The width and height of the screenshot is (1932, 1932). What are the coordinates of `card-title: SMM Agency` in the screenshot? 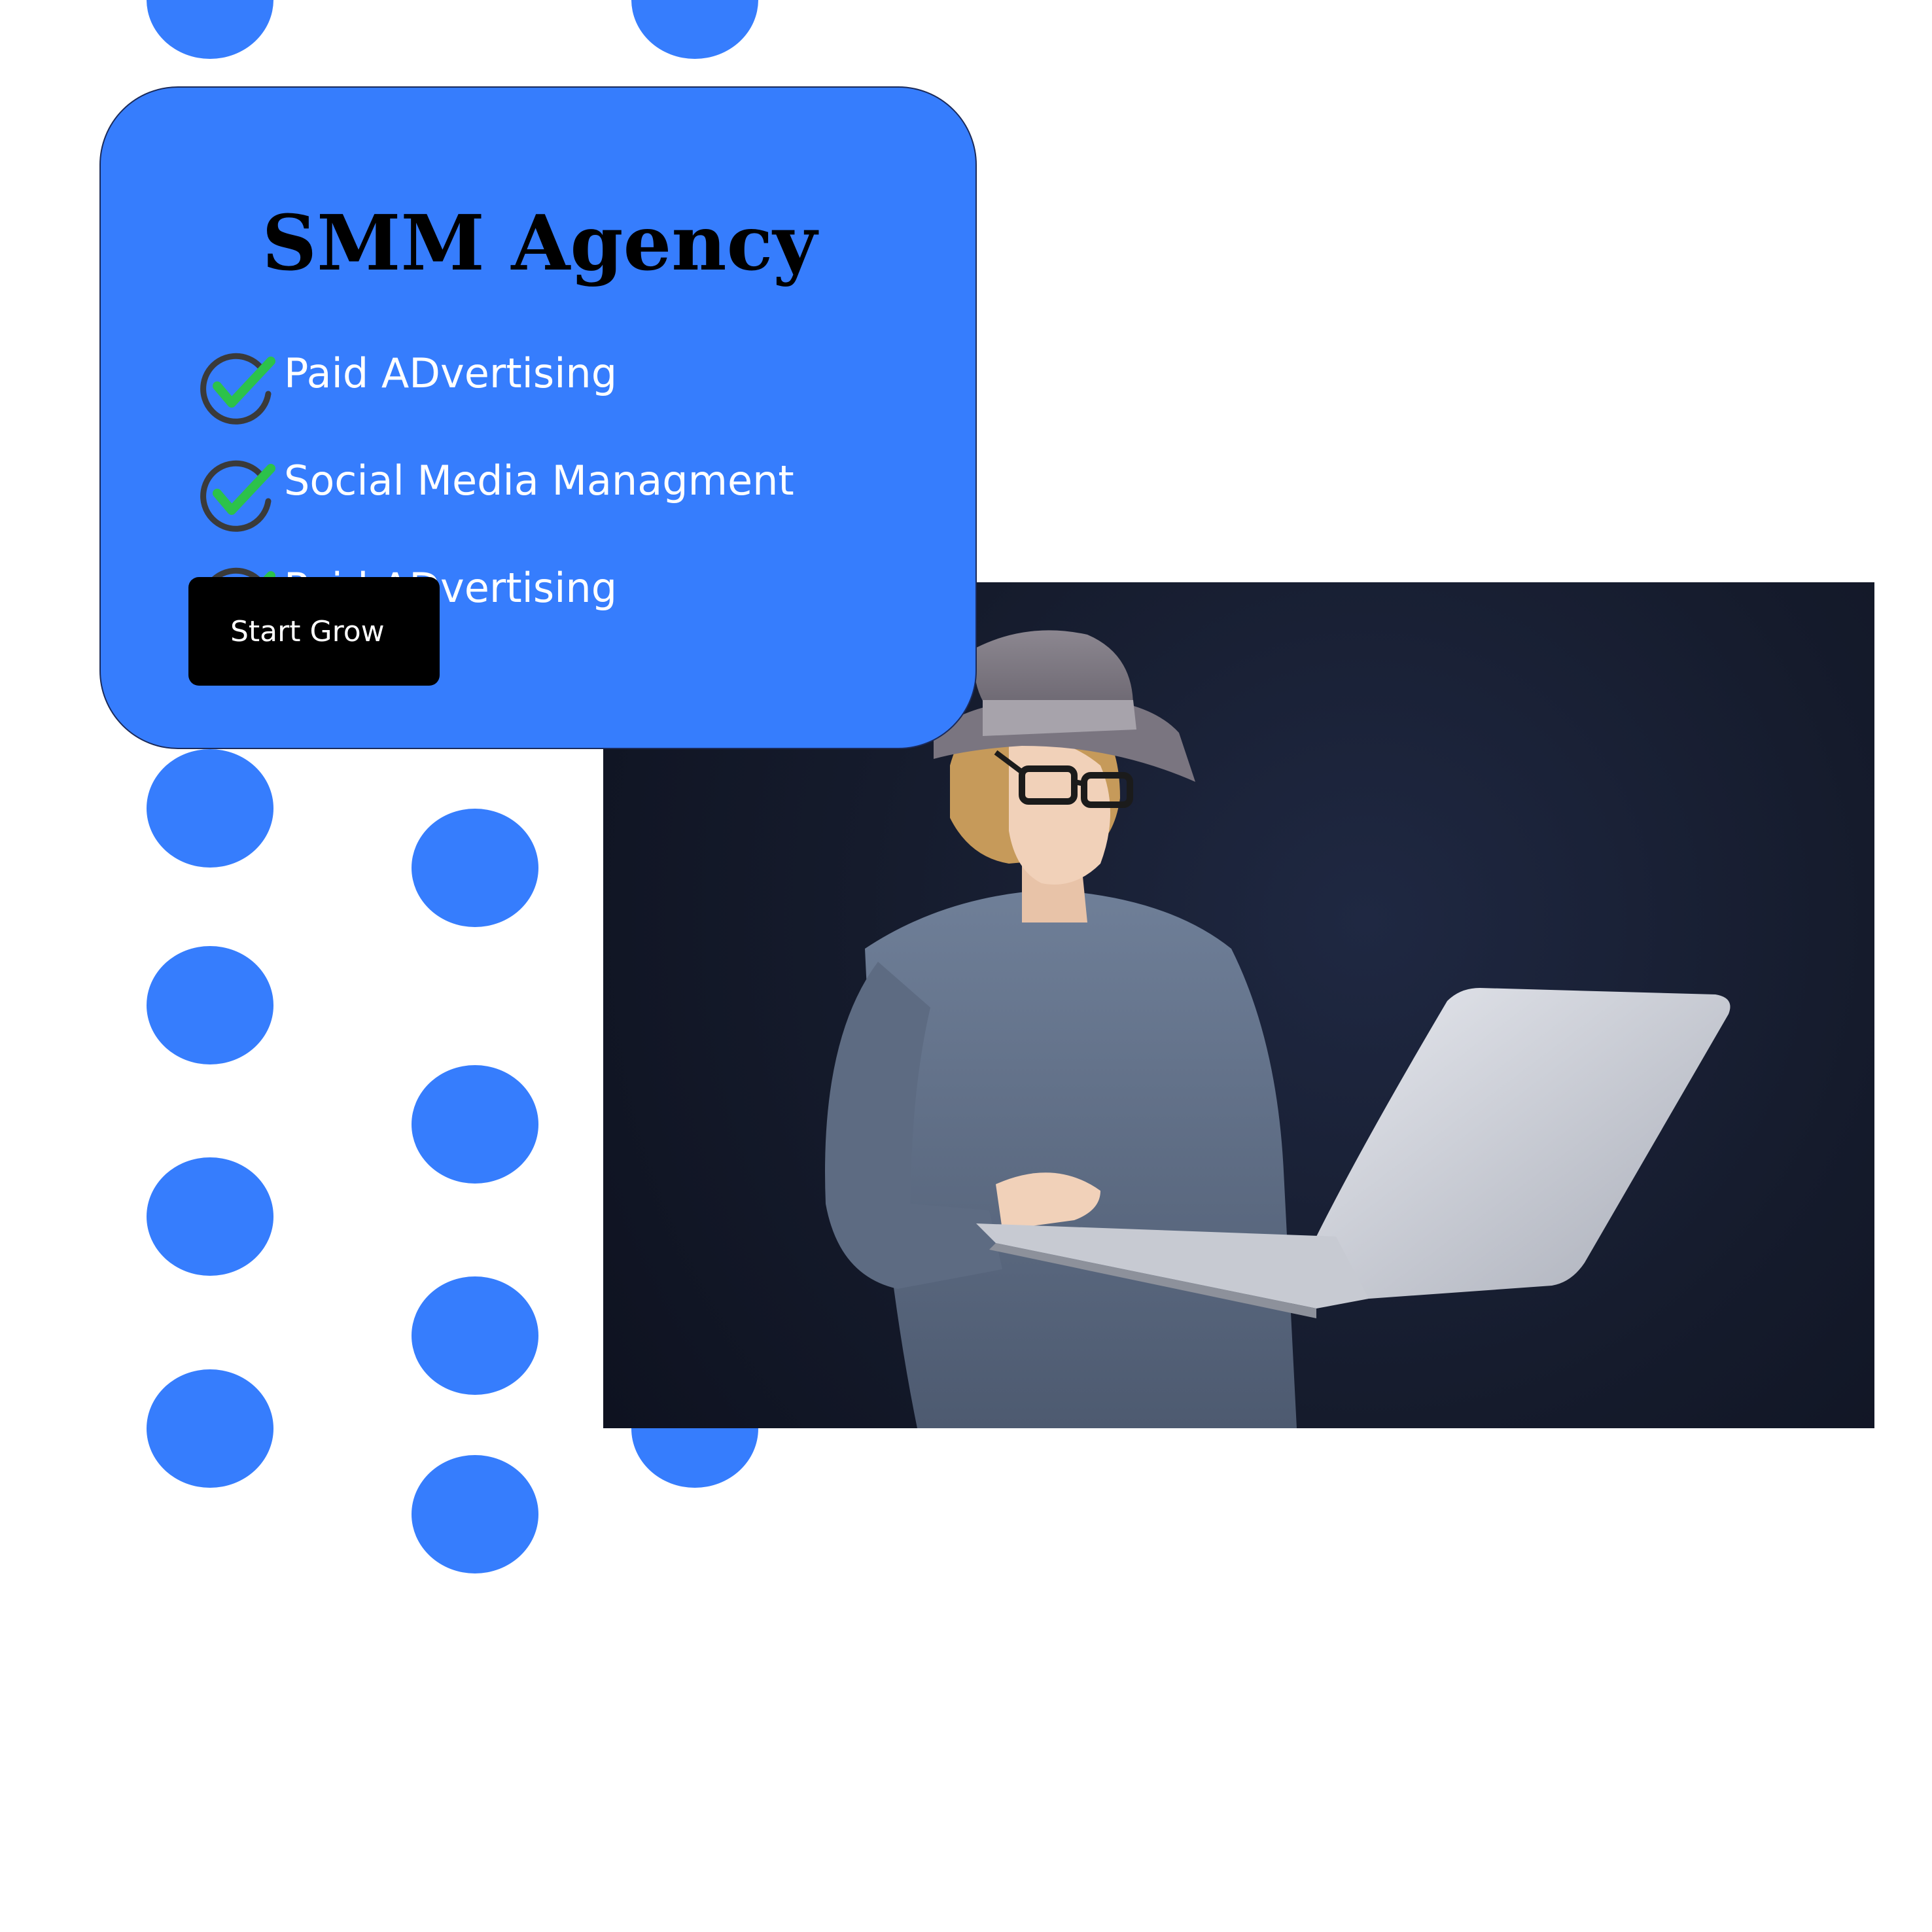 It's located at (539, 244).